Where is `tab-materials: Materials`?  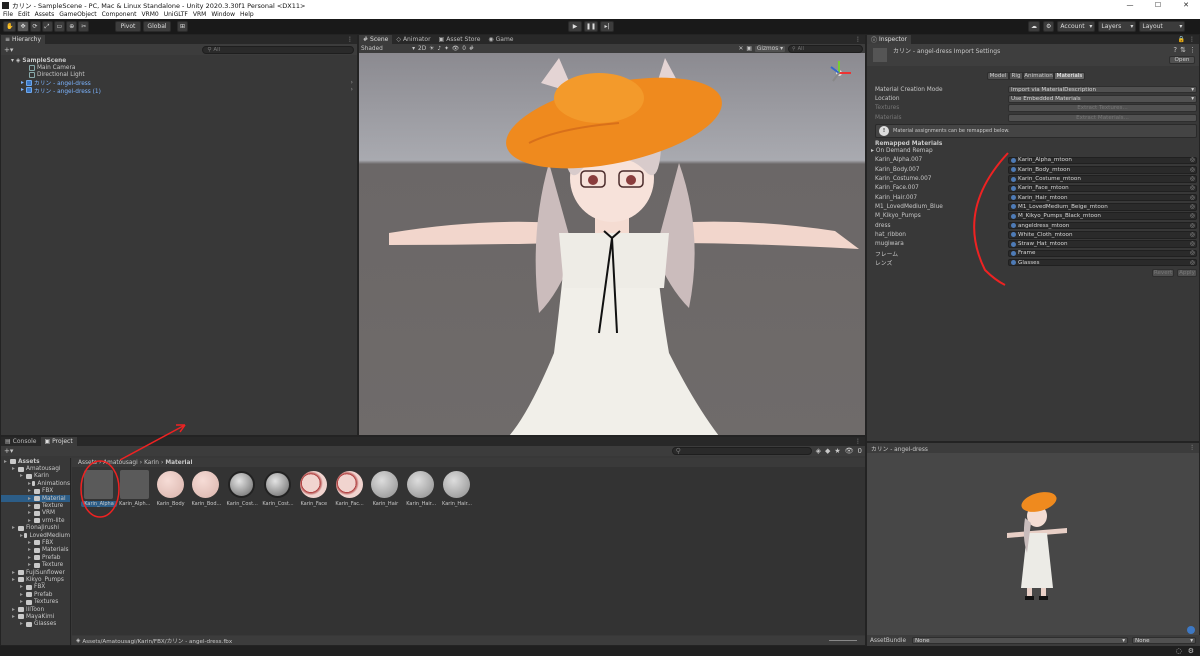
tab-materials: Materials is located at coordinates (1069, 76).